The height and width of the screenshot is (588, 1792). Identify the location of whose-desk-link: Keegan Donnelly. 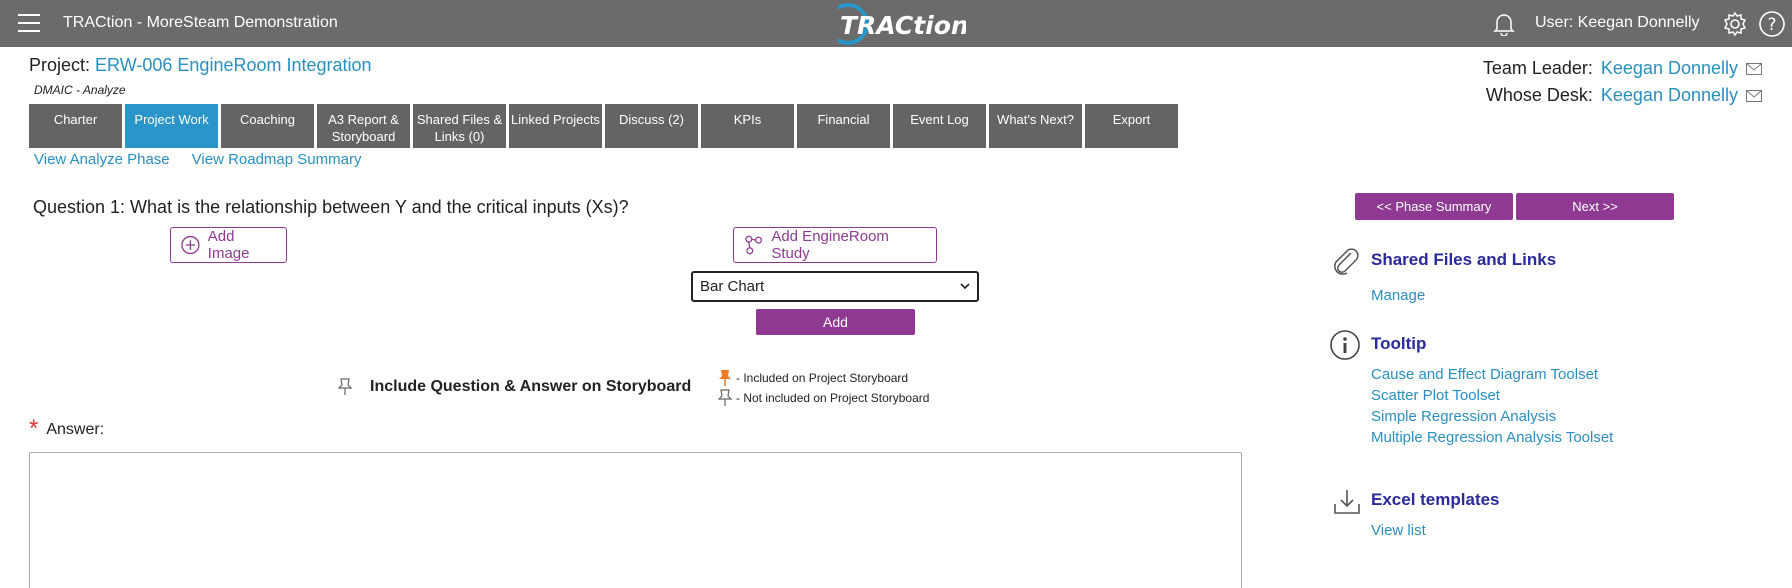
(1669, 95).